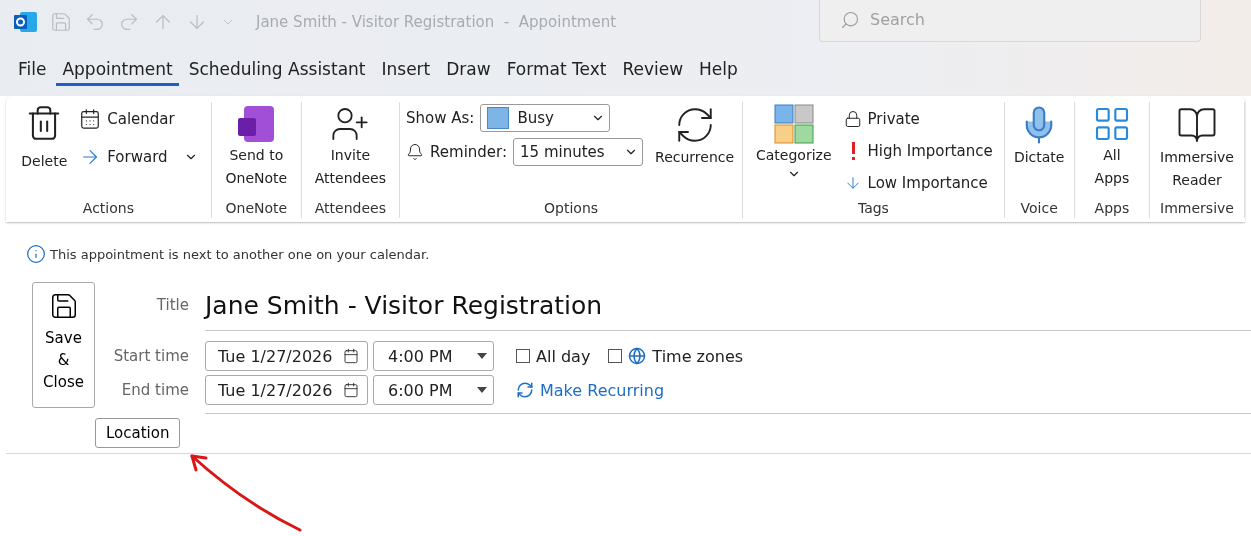 The height and width of the screenshot is (536, 1251). Describe the element at coordinates (590, 390) in the screenshot. I see `make-recurring-link: Make Recurring` at that location.